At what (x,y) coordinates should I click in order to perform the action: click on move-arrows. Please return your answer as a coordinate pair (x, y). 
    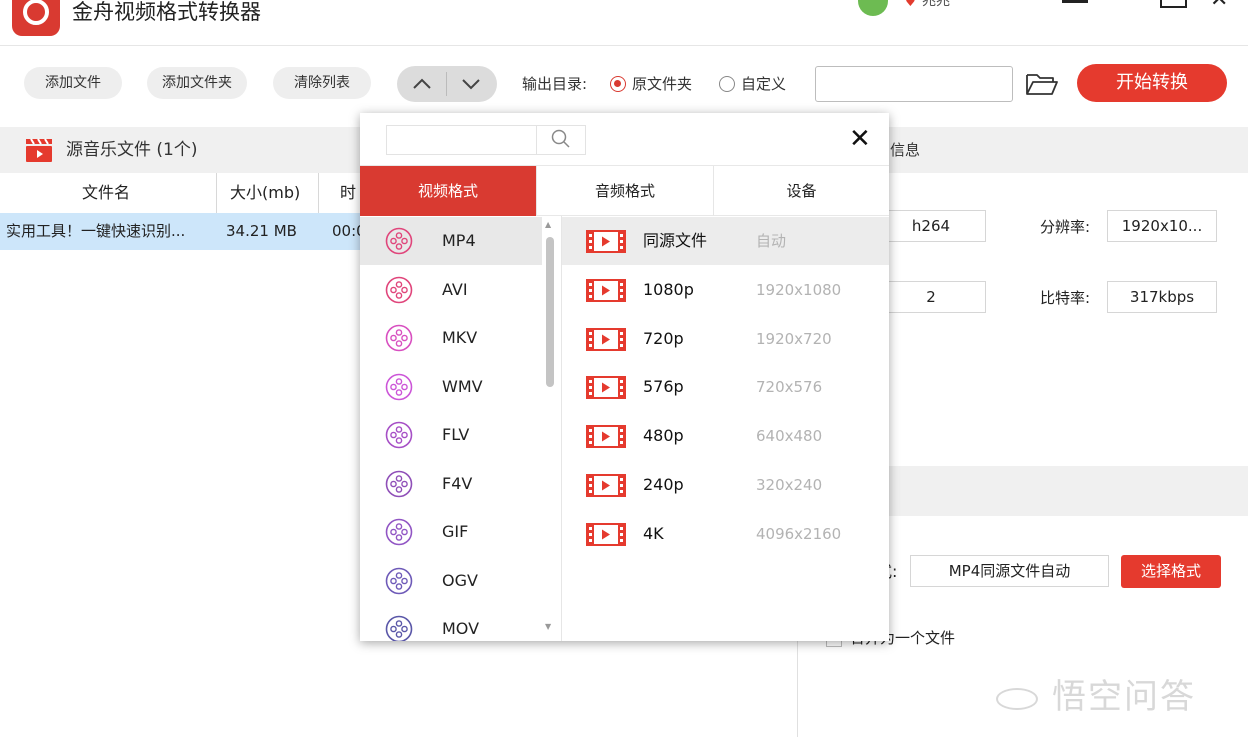
    Looking at the image, I should click on (447, 84).